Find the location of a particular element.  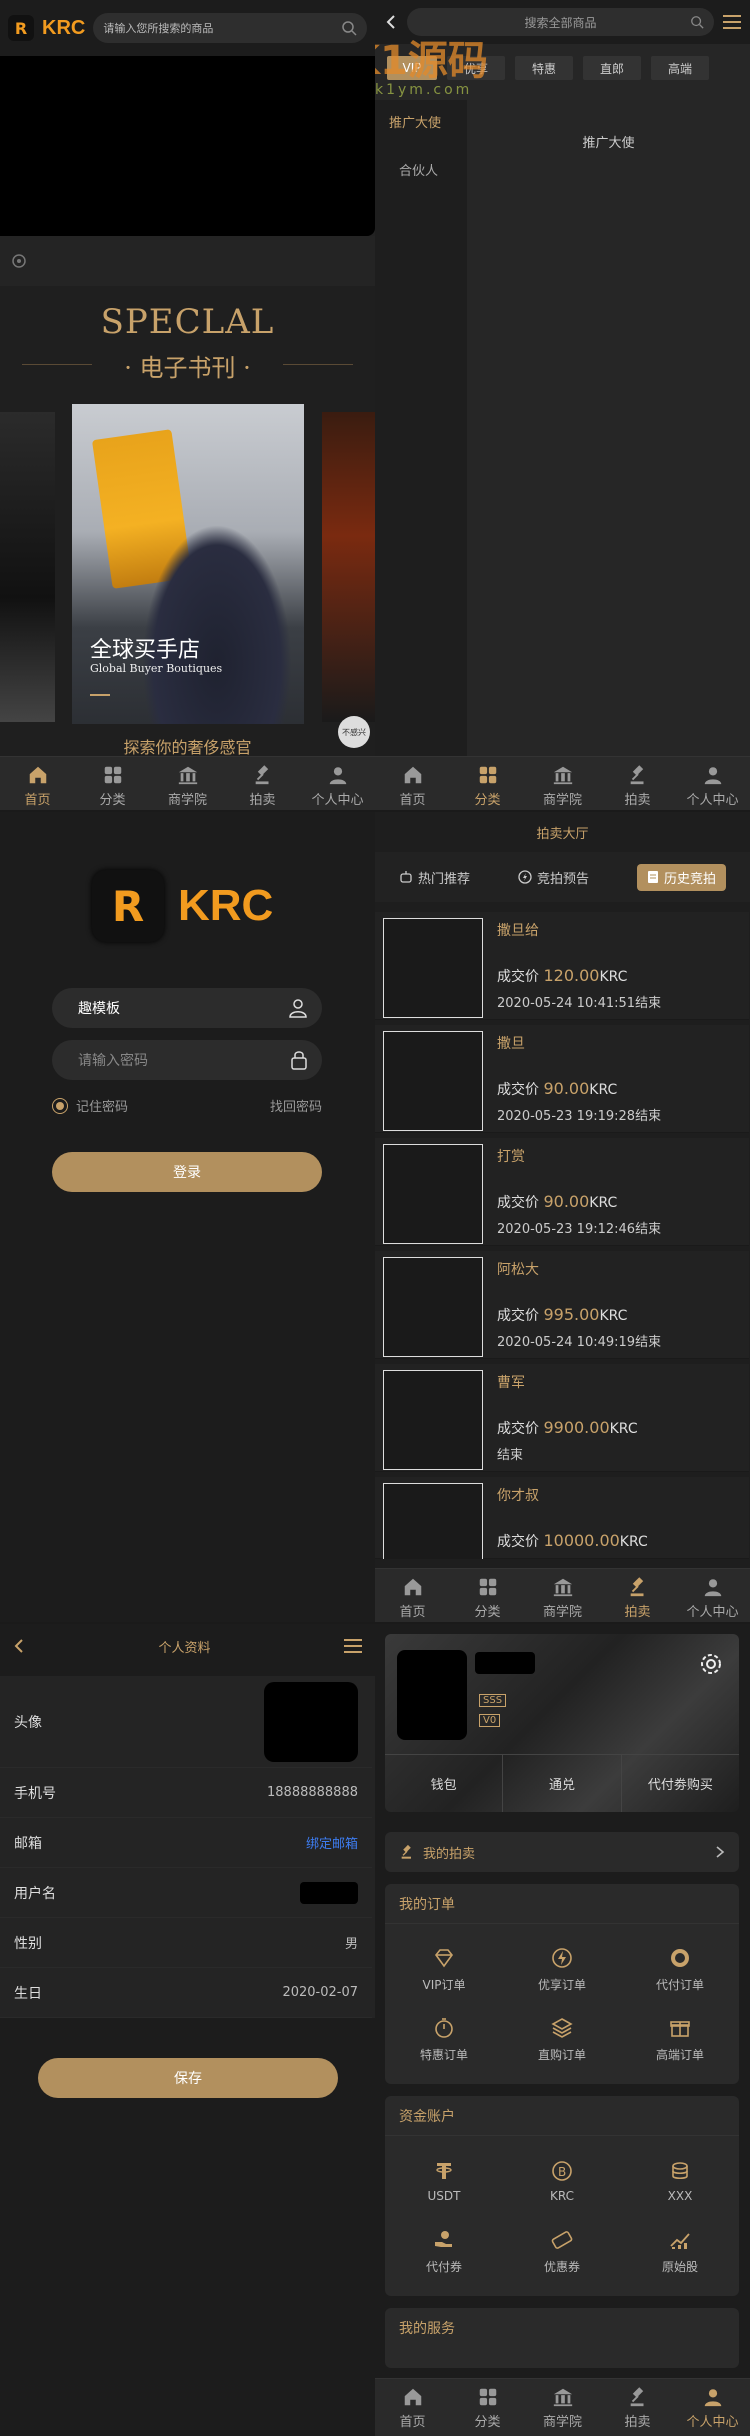

tab-history: 历史竞拍 is located at coordinates (681, 877).